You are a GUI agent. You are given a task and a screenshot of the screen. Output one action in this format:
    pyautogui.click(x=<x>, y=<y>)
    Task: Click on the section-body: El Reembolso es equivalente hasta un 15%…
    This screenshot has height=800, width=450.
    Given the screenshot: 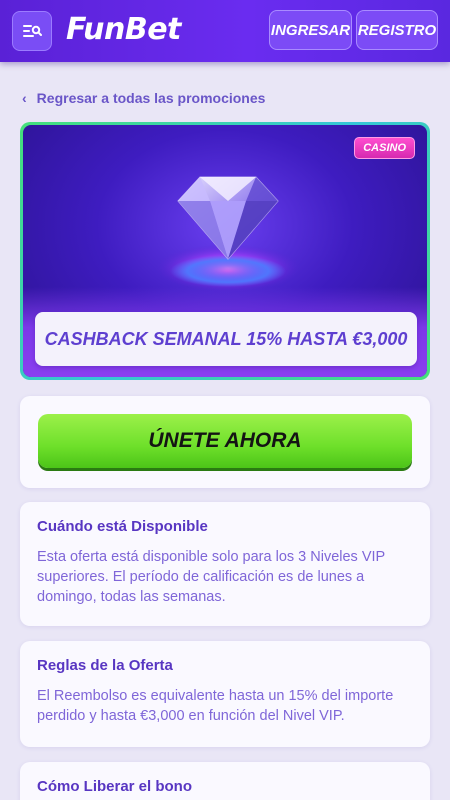 What is the action you would take?
    pyautogui.click(x=215, y=706)
    